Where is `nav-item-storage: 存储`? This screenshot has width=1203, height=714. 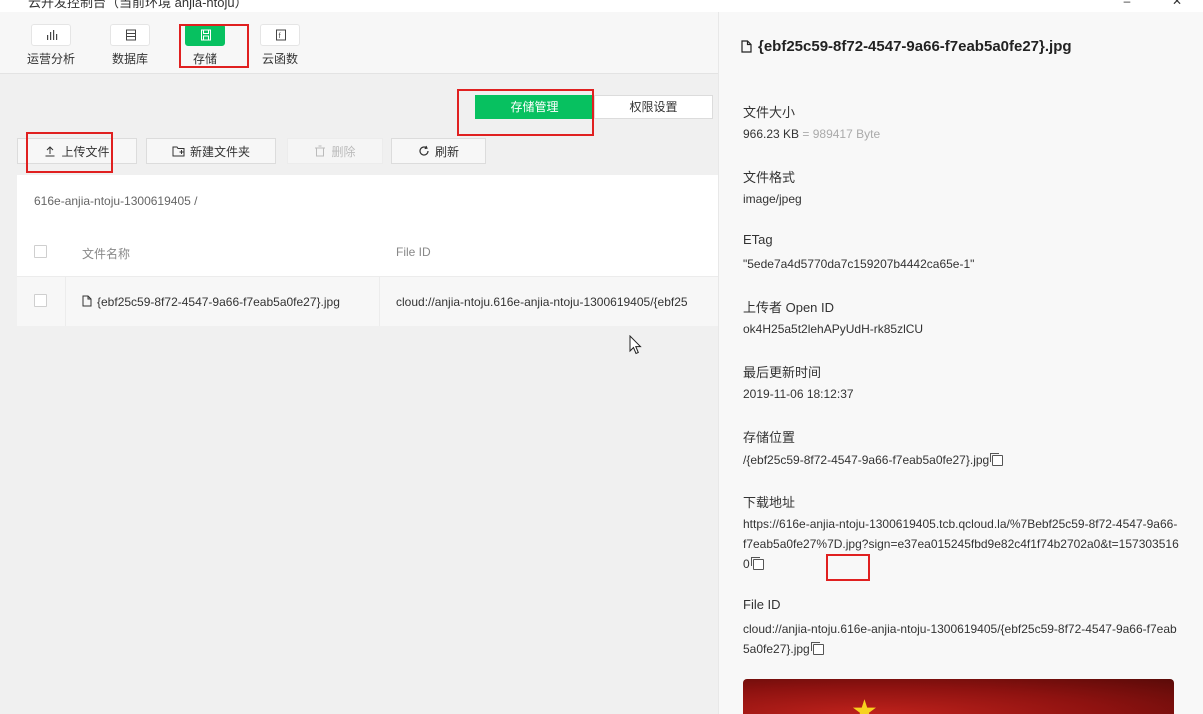
nav-item-storage: 存储 is located at coordinates (205, 48).